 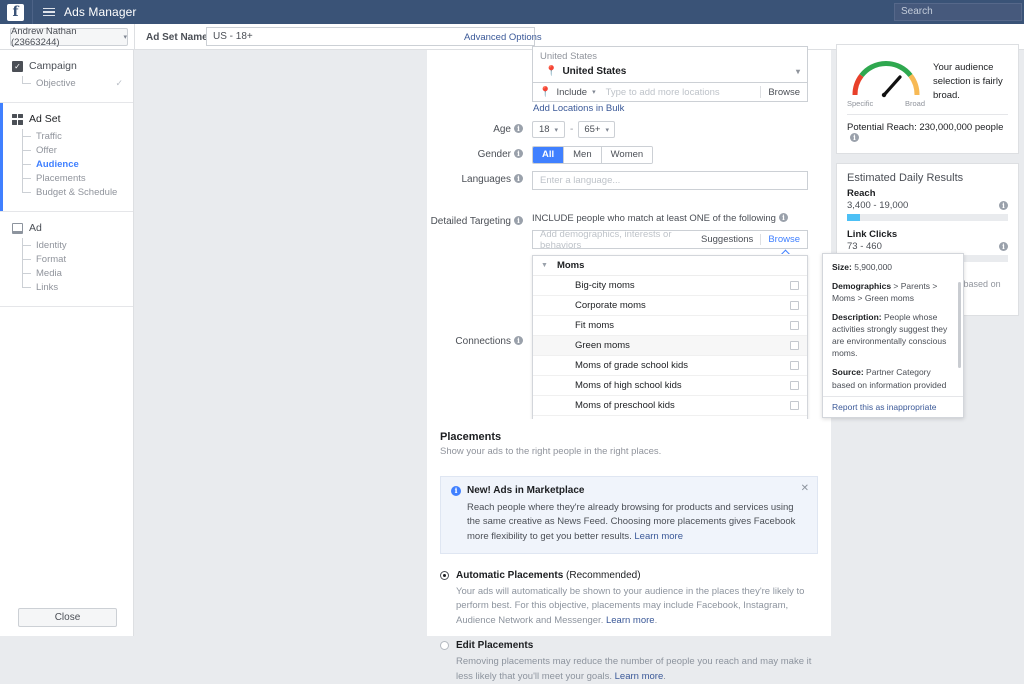 What do you see at coordinates (77, 273) in the screenshot?
I see `sidebar-item-media: Media` at bounding box center [77, 273].